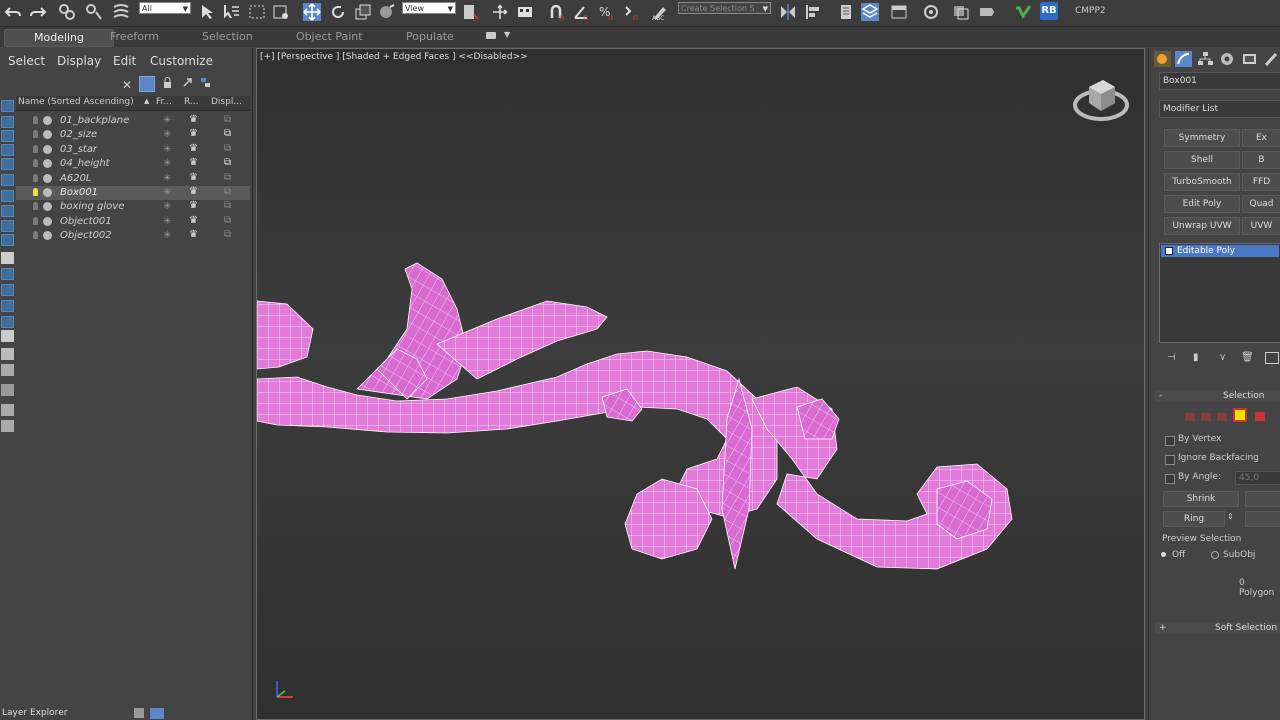 This screenshot has width=1280, height=720. Describe the element at coordinates (1163, 554) in the screenshot. I see `preview-off-radio` at that location.